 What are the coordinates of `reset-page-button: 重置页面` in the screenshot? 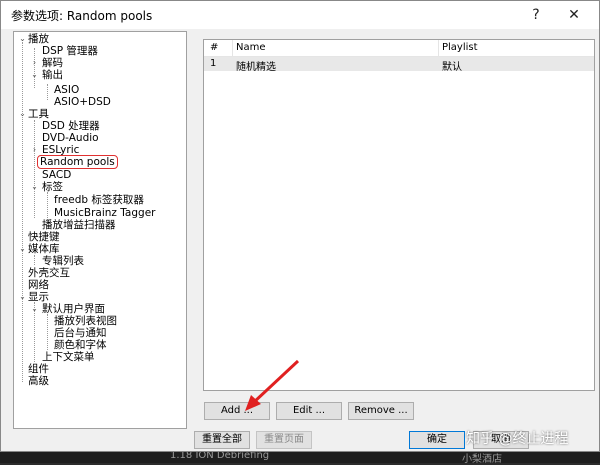 It's located at (284, 440).